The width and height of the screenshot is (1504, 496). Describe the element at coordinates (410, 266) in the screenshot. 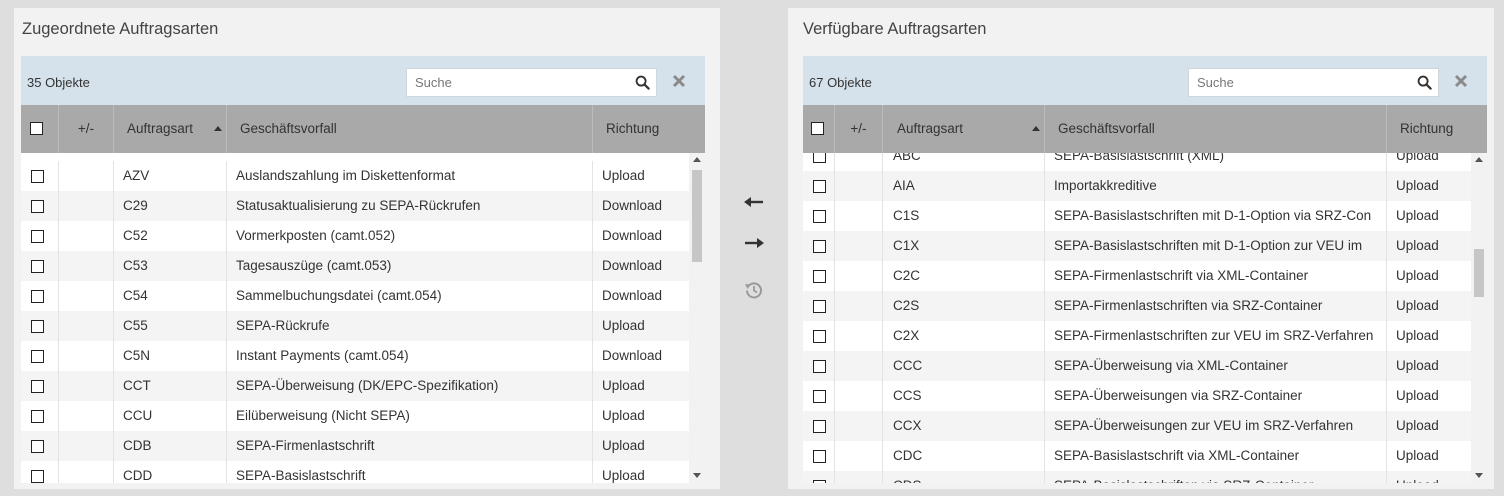

I see `business-cell: Tagesauszüge (camt.053)` at that location.